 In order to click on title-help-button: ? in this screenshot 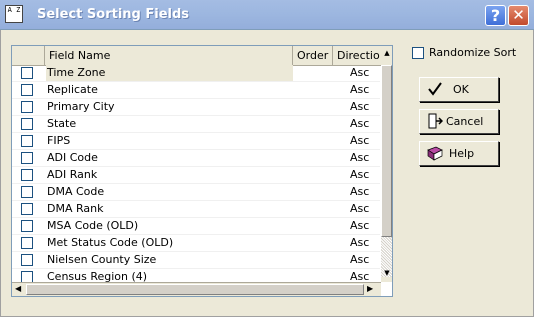, I will do `click(495, 15)`.